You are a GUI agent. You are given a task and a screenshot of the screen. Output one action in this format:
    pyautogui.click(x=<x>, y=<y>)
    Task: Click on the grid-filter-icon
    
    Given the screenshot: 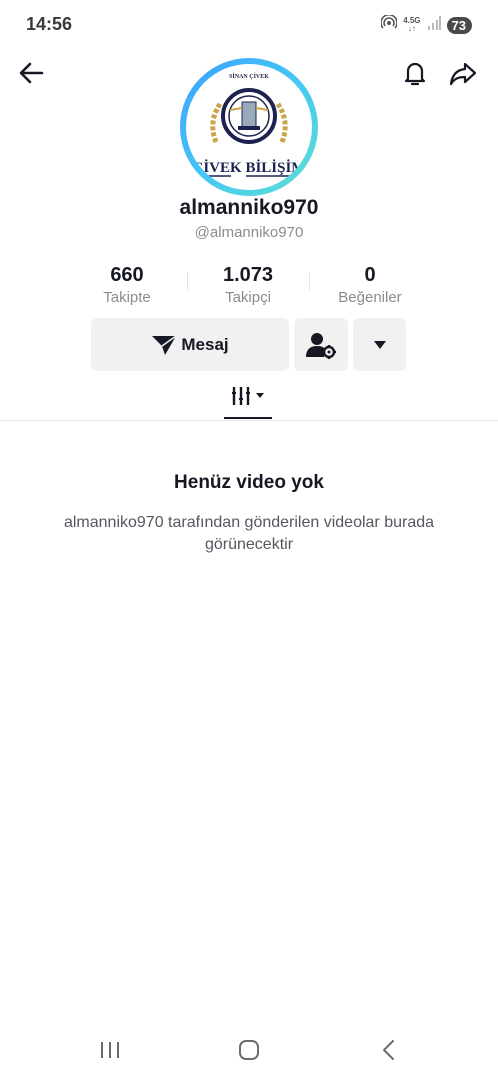 What is the action you would take?
    pyautogui.click(x=248, y=396)
    